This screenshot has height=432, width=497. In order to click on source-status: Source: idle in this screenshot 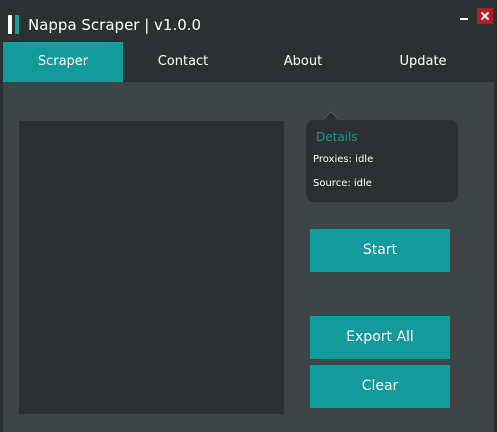, I will do `click(342, 183)`.